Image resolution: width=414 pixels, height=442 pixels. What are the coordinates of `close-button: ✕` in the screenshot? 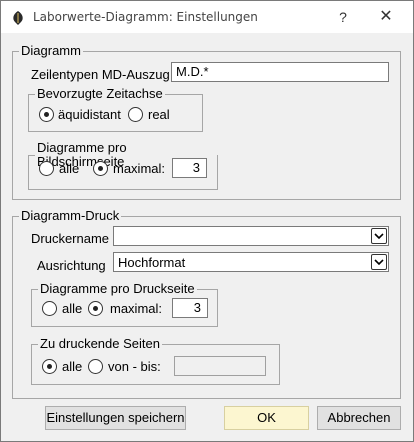 It's located at (386, 17).